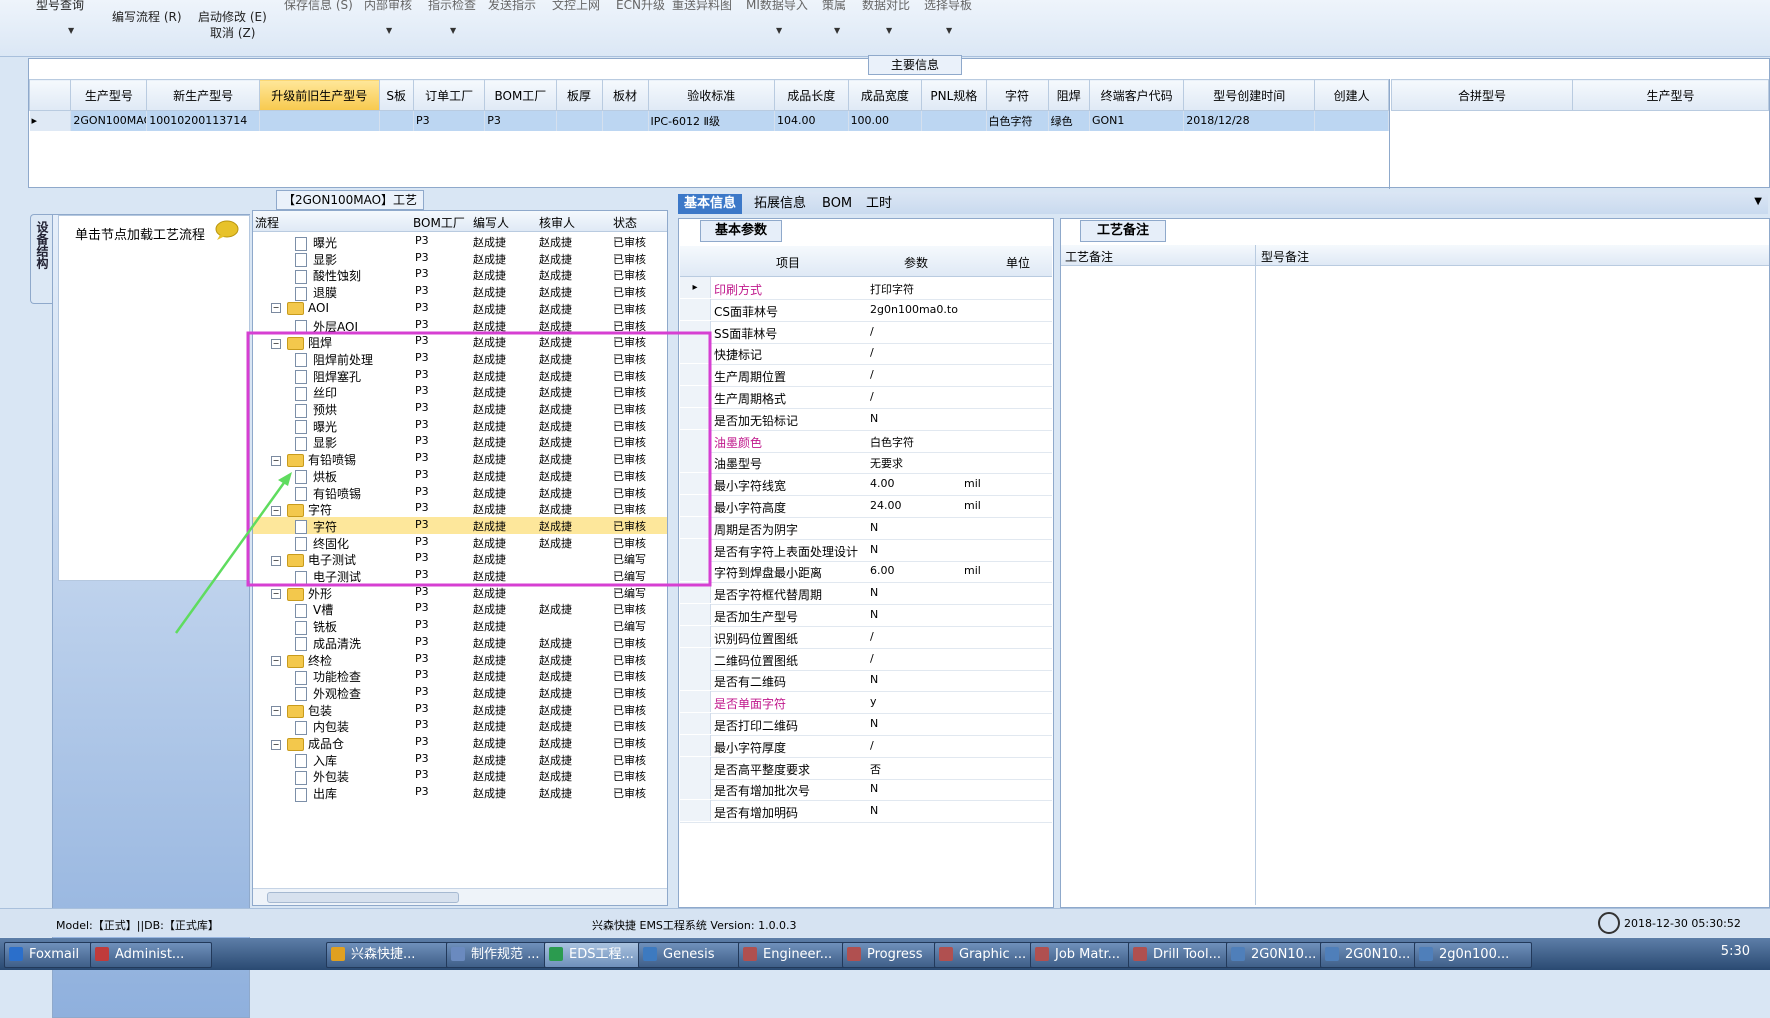 The image size is (1770, 1018). What do you see at coordinates (866, 572) in the screenshot?
I see `param-row: 字符到焊盘最小距离 6.00 mil` at bounding box center [866, 572].